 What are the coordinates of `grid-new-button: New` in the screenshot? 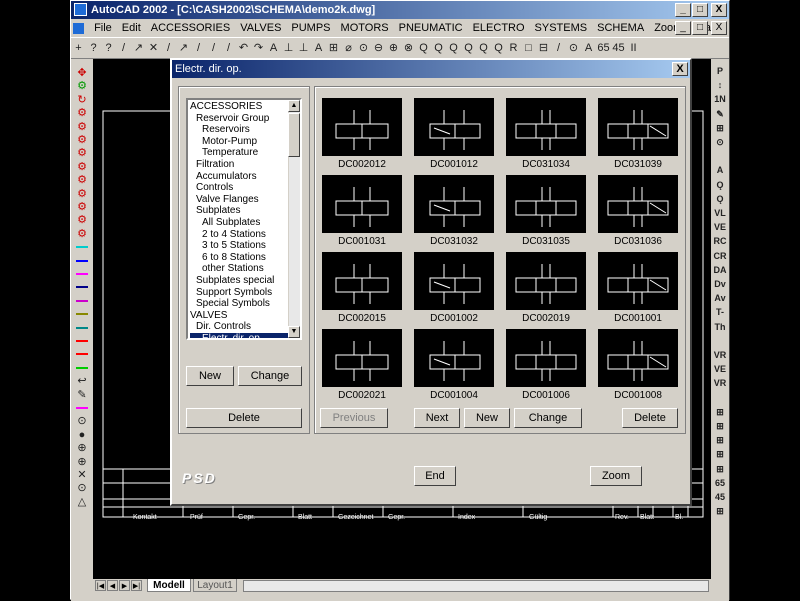 It's located at (487, 418).